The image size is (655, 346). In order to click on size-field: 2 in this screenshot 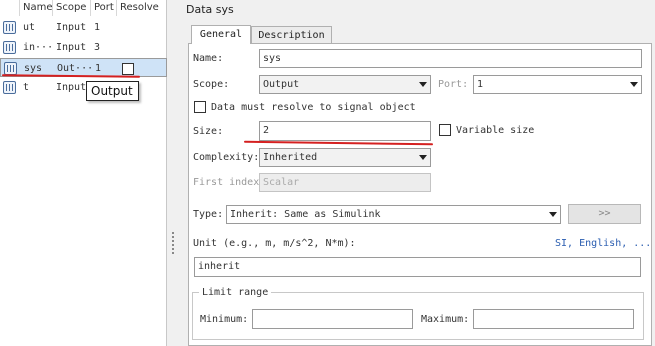, I will do `click(345, 131)`.